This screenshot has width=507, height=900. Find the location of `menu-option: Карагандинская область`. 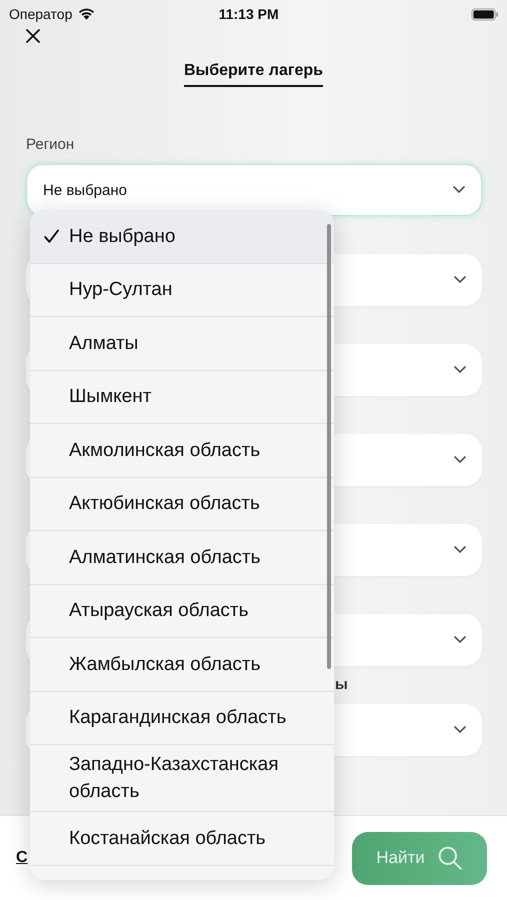

menu-option: Карагандинская область is located at coordinates (182, 718).